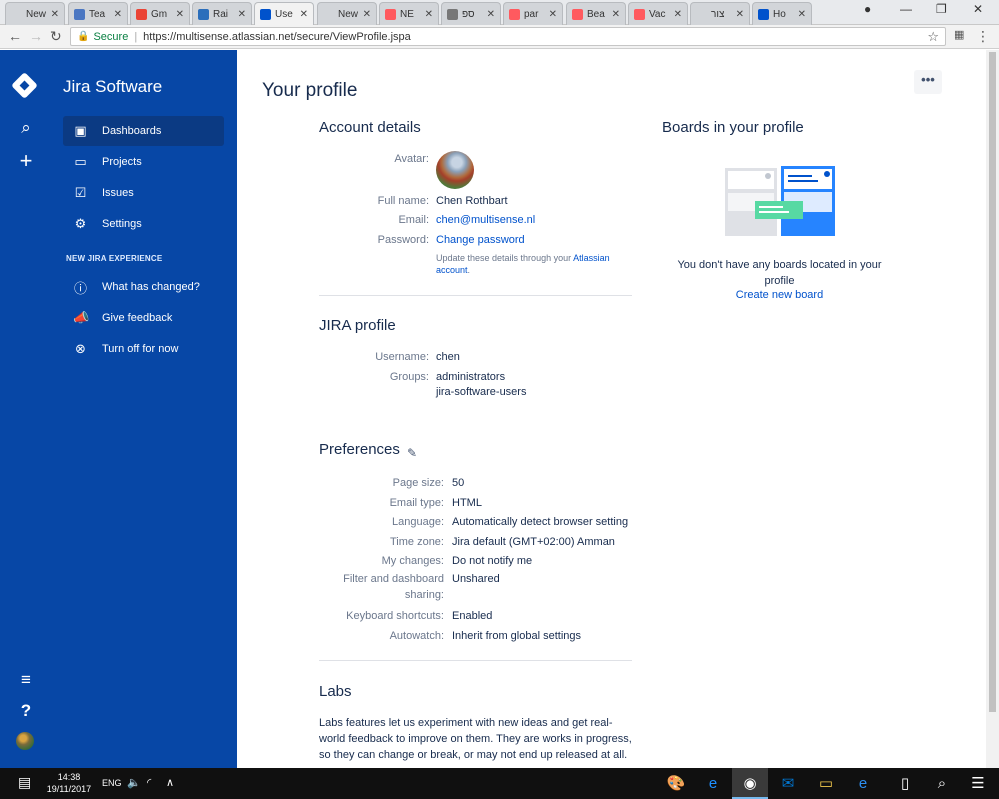 This screenshot has width=999, height=799. What do you see at coordinates (658, 13) in the screenshot?
I see `browser-tab: Vac ✕` at bounding box center [658, 13].